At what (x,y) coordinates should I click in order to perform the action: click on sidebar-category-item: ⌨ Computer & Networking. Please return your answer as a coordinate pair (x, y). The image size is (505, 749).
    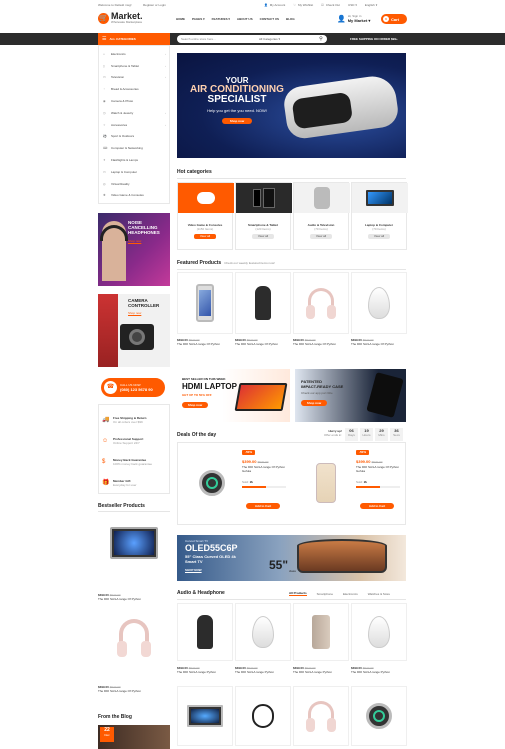
    Looking at the image, I should click on (136, 148).